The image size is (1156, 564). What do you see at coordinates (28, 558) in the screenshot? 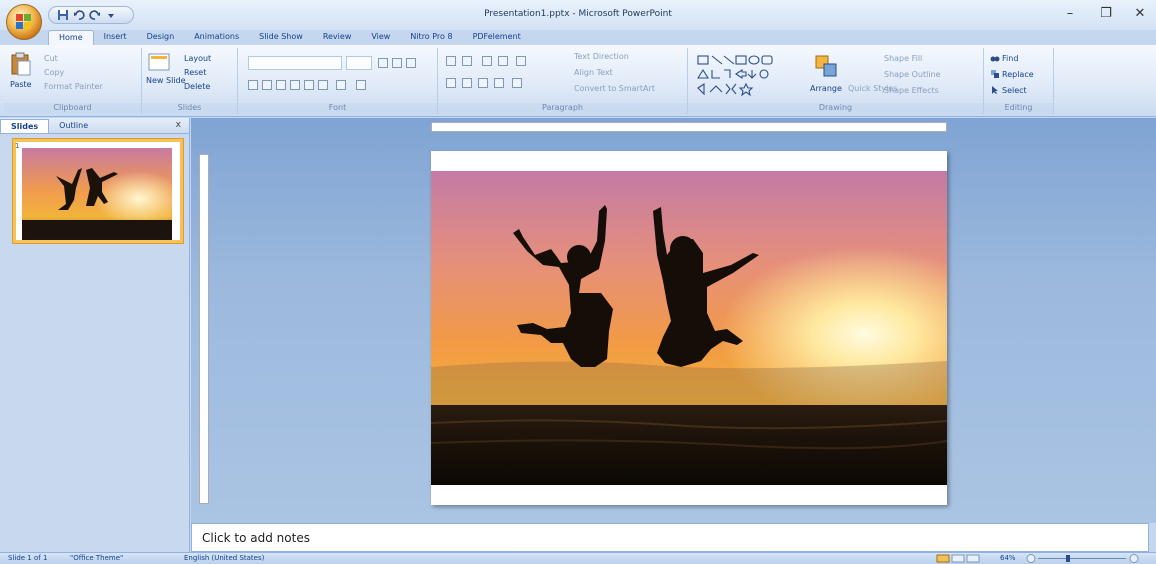
I see `slide-counter: Slide 1 of 1` at bounding box center [28, 558].